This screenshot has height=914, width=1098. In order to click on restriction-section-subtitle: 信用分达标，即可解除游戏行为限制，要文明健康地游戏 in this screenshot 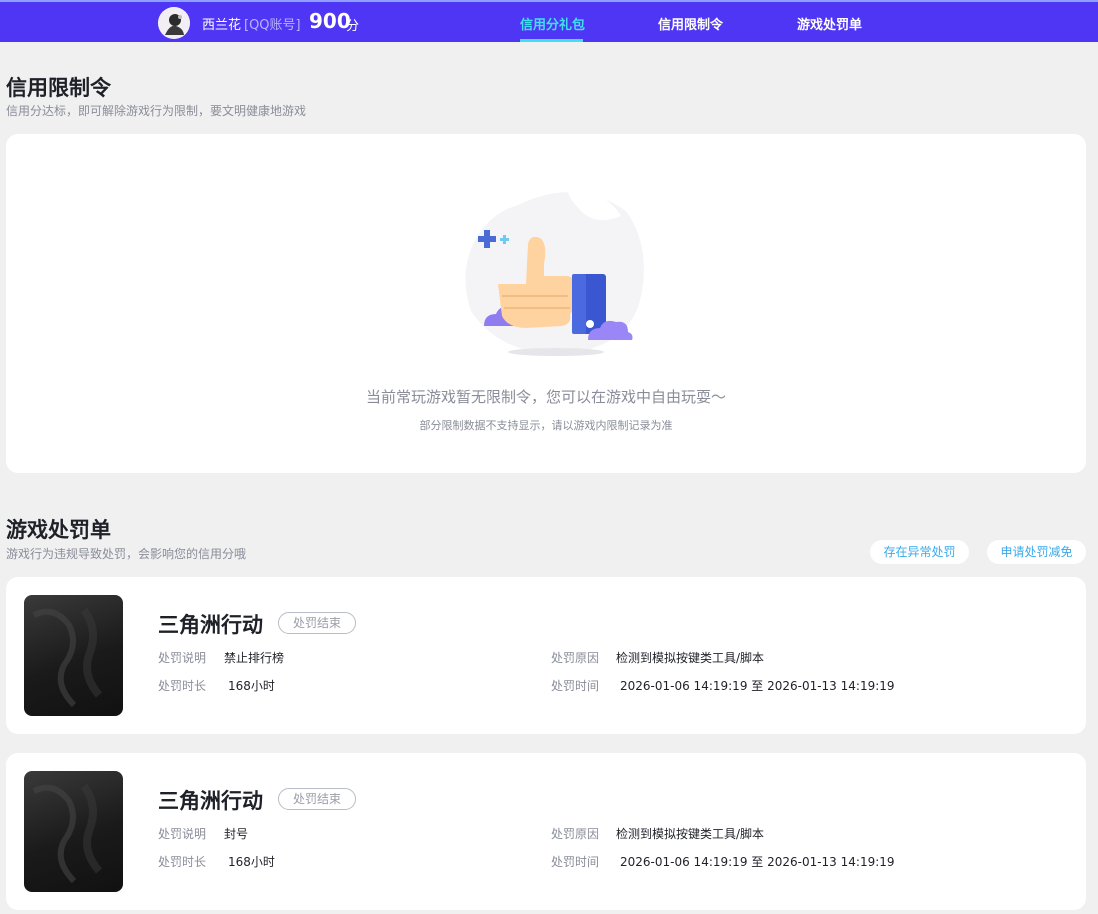, I will do `click(156, 111)`.